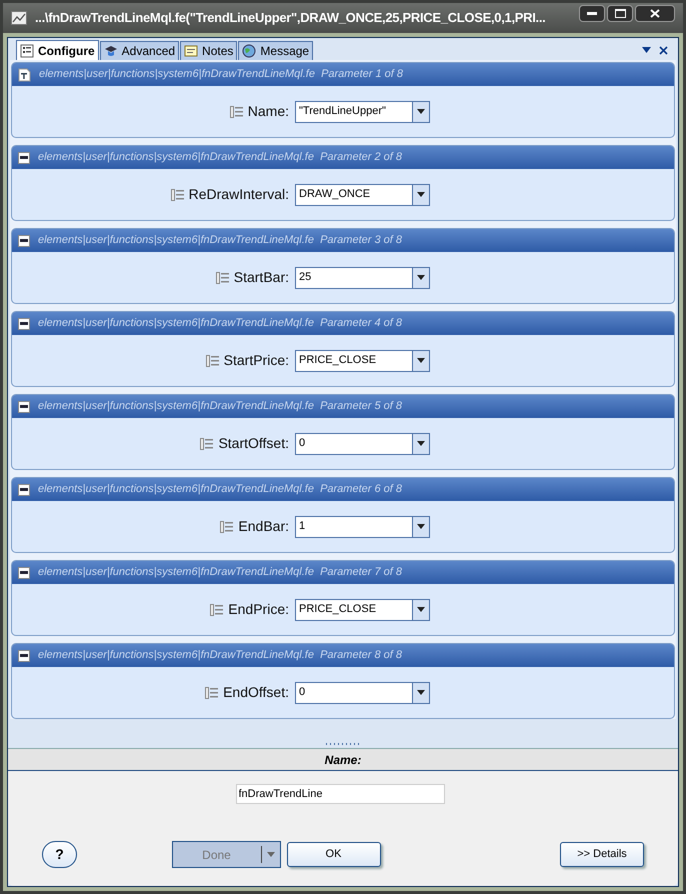  I want to click on panel-header-text: elements|user|functions|system6|fnDrawTrendLineMql.fe Parameter 4 of 8, so click(220, 324).